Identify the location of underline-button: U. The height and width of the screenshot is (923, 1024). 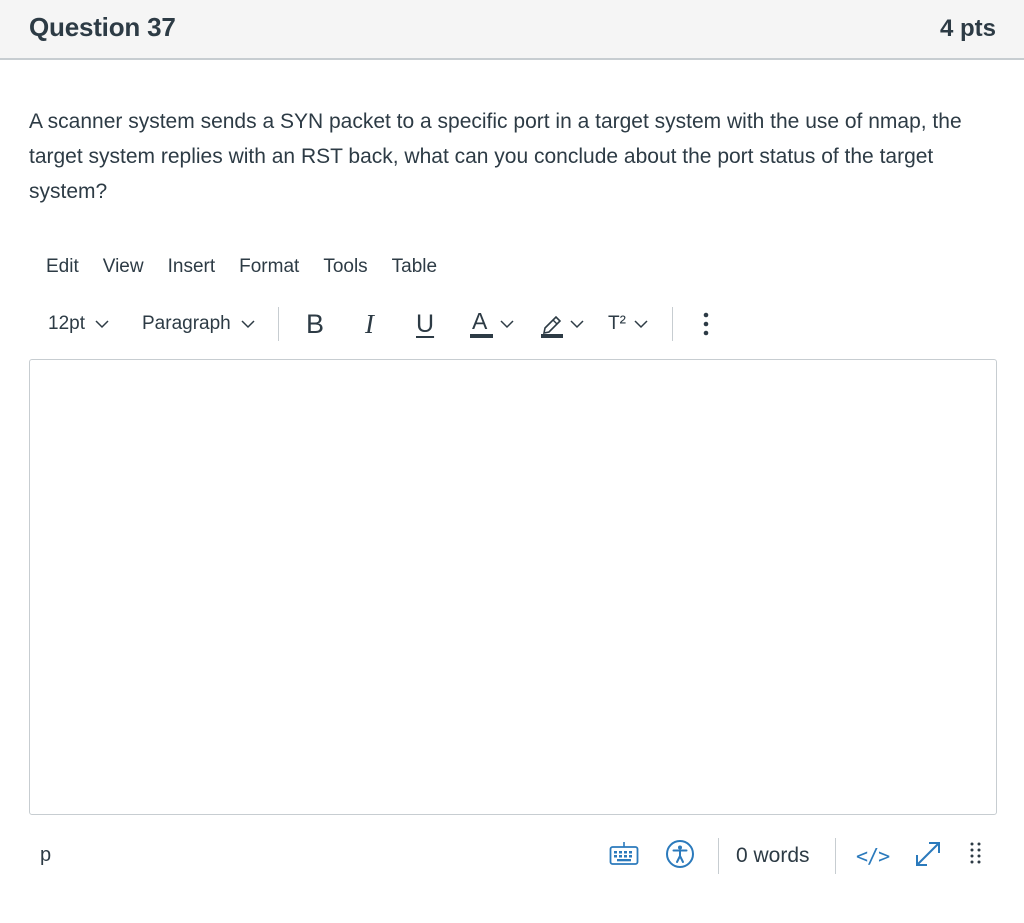
(425, 324).